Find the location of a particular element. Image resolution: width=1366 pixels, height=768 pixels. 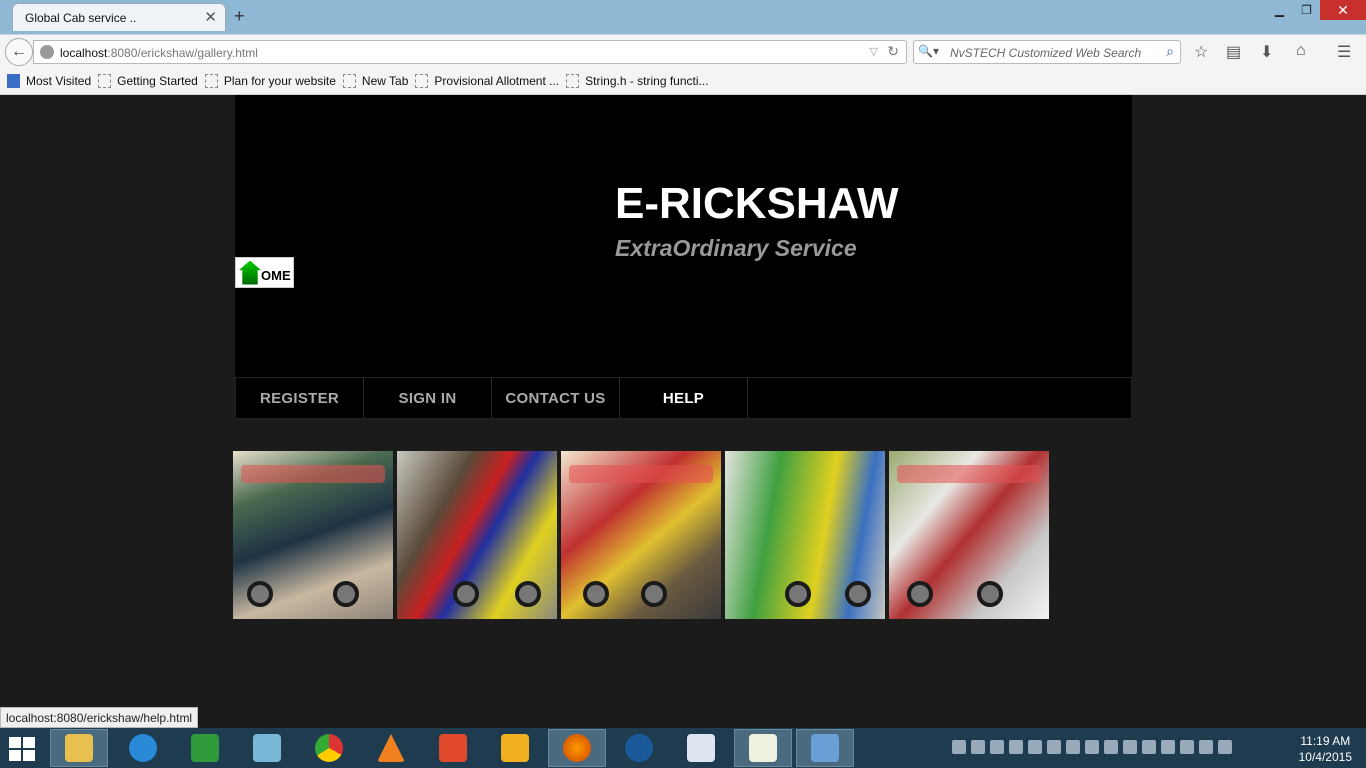

menu-help: HELP is located at coordinates (684, 398).